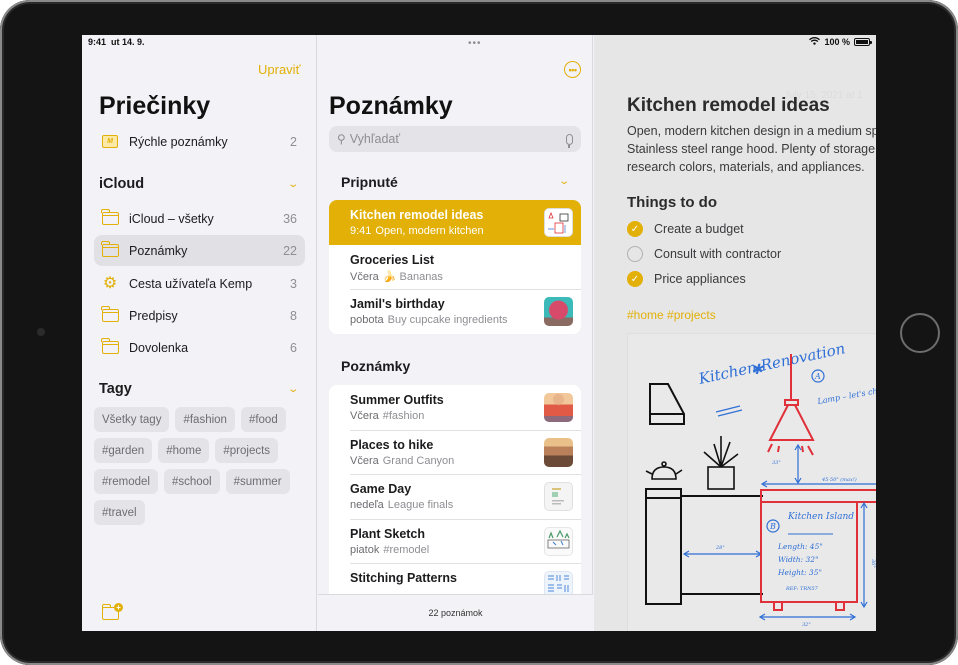  What do you see at coordinates (572, 69) in the screenshot?
I see `more-options-button: •••` at bounding box center [572, 69].